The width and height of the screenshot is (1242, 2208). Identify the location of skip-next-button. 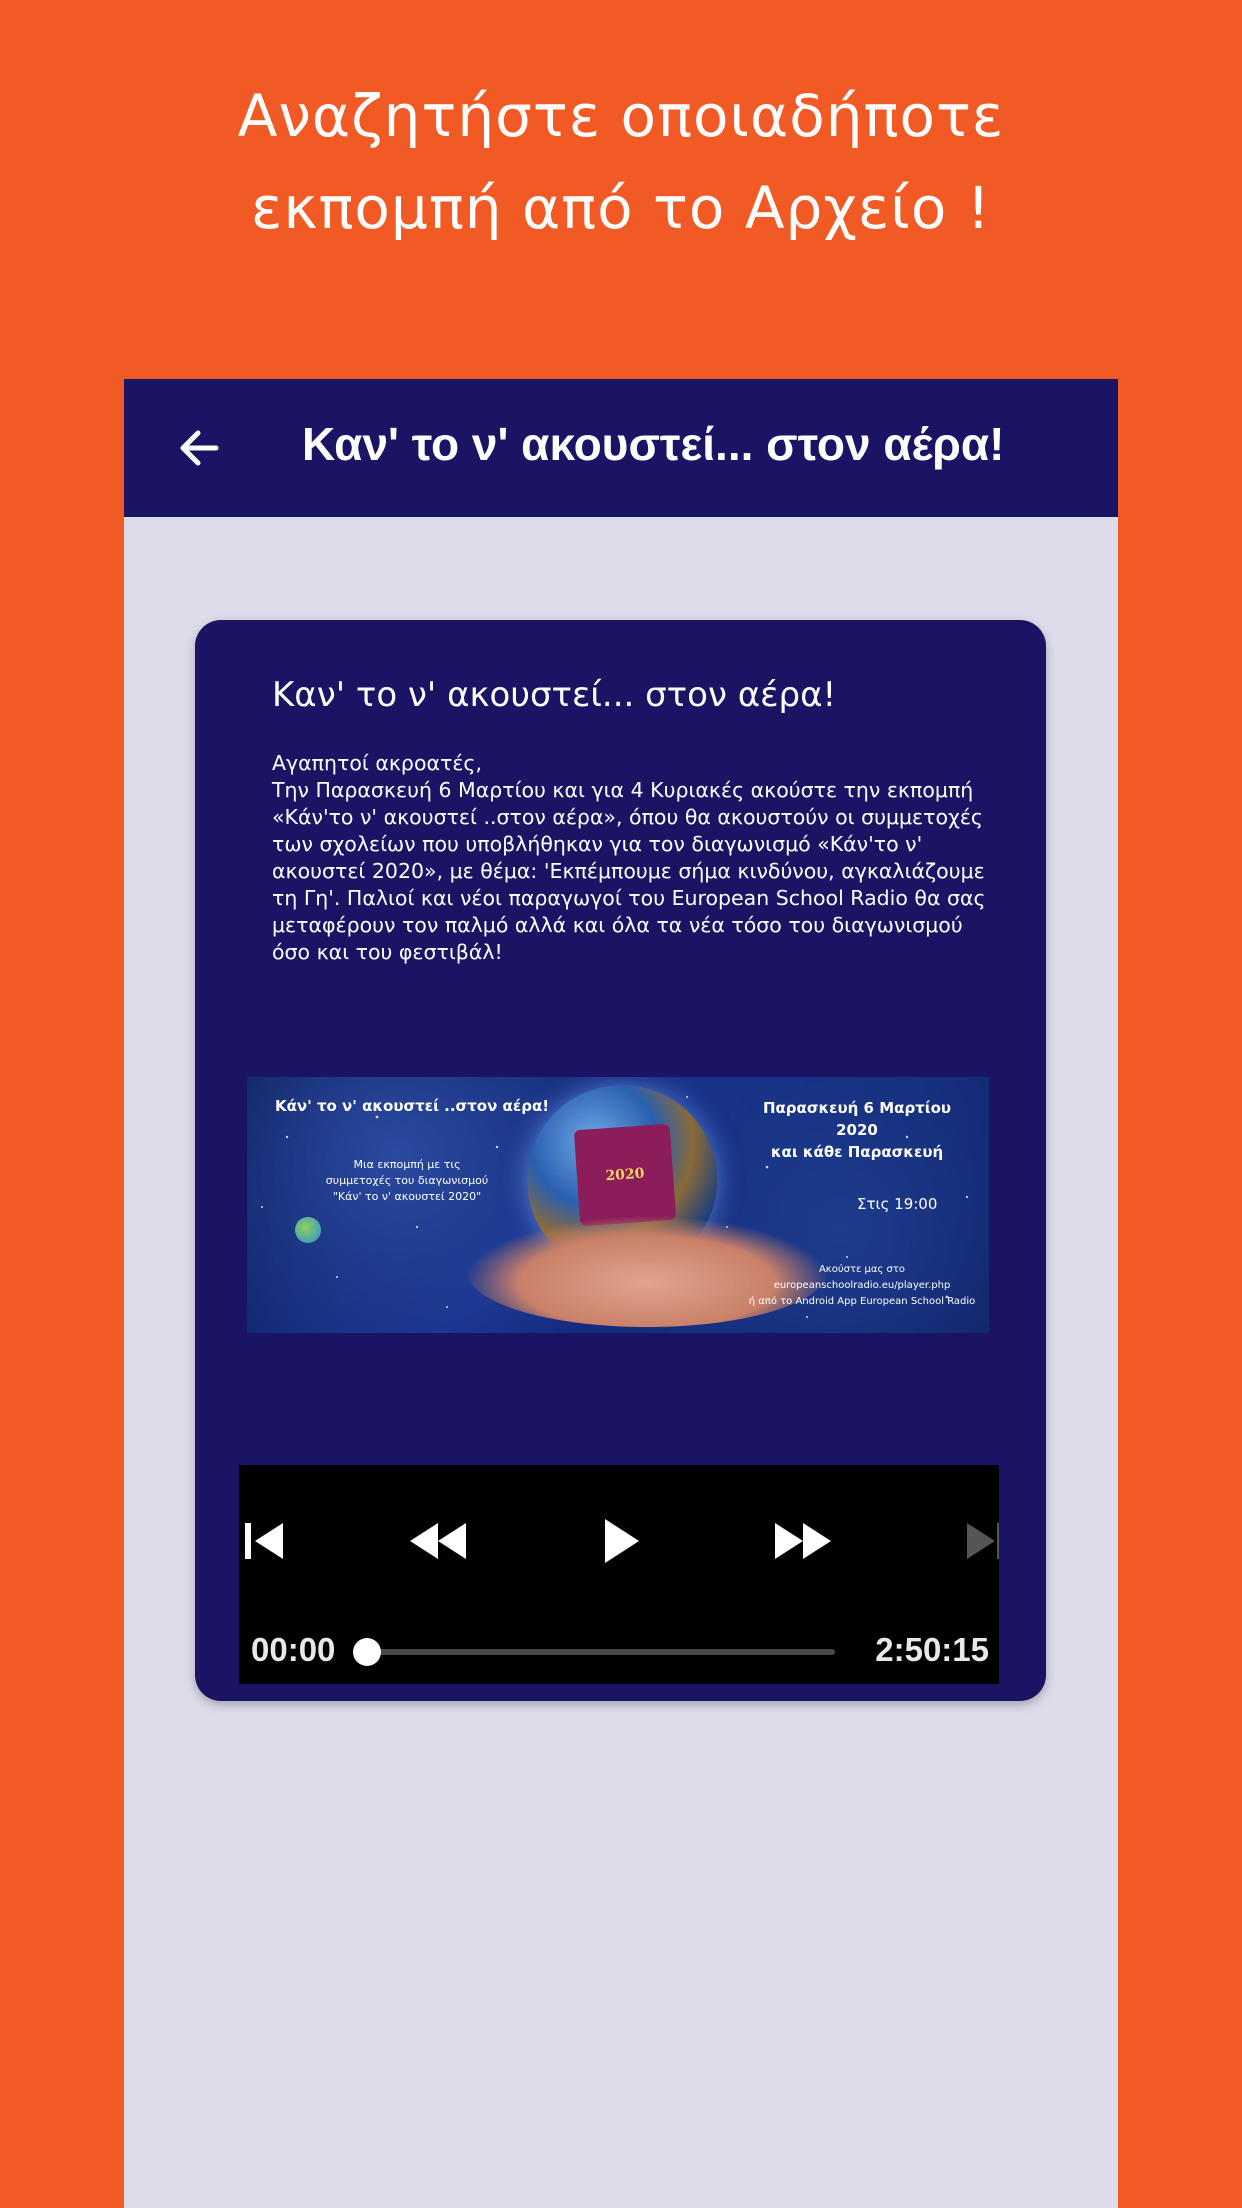
(975, 1541).